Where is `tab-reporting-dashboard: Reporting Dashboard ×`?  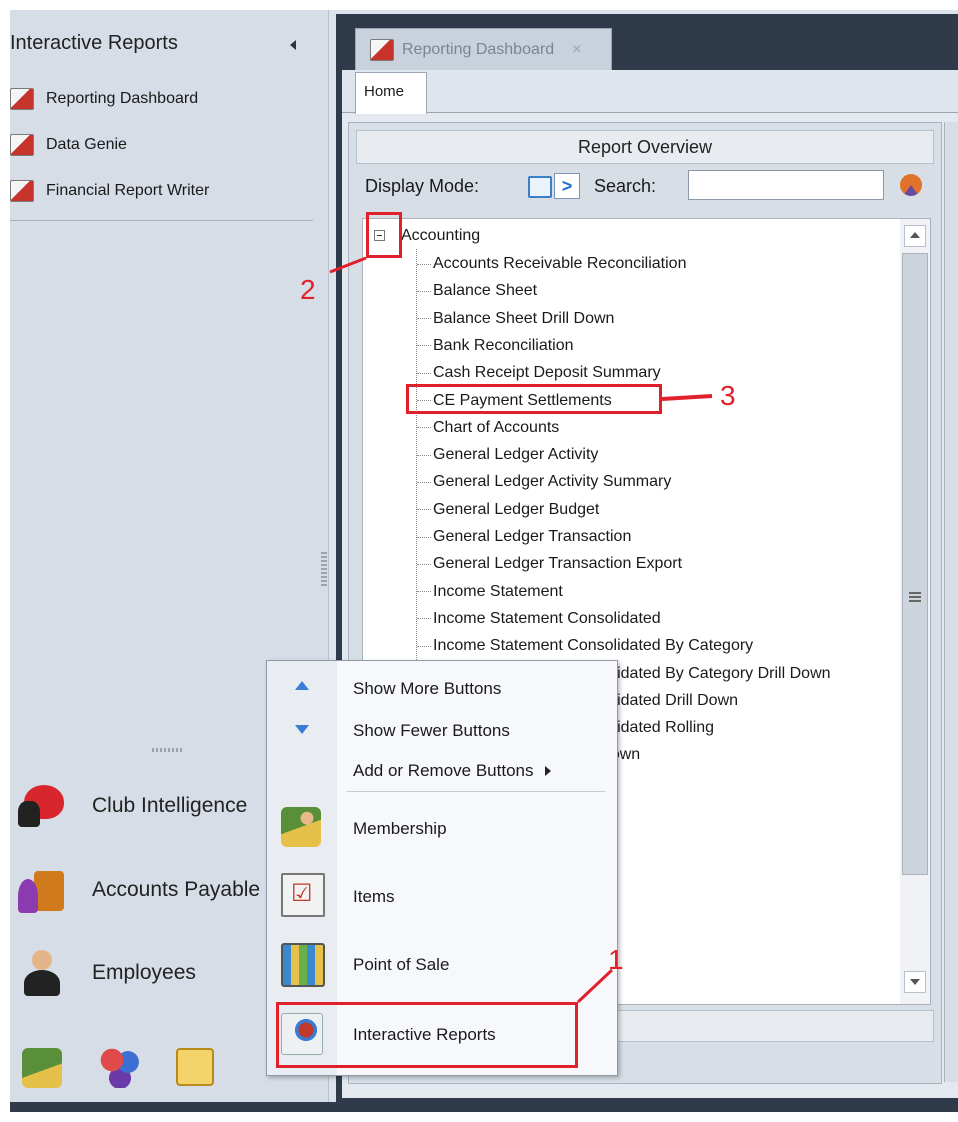 tab-reporting-dashboard: Reporting Dashboard × is located at coordinates (483, 49).